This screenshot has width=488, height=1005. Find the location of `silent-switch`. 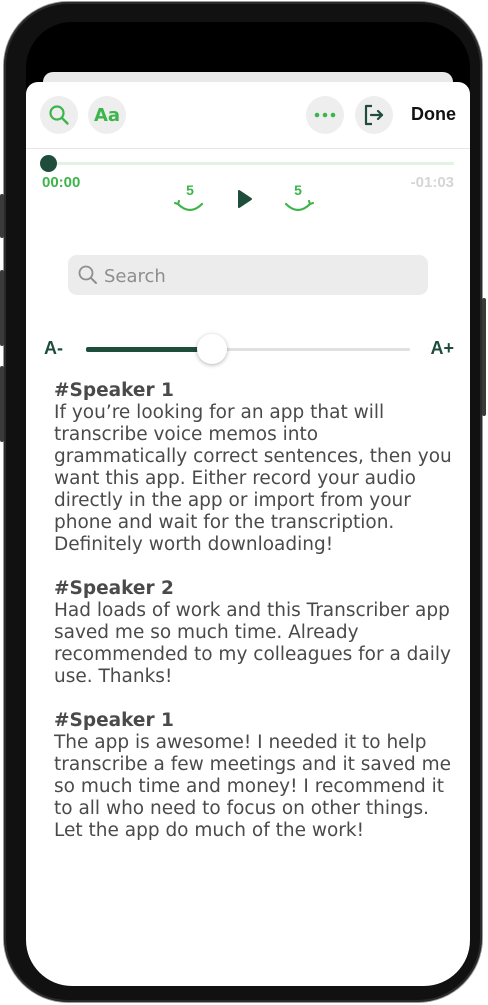

silent-switch is located at coordinates (2, 216).